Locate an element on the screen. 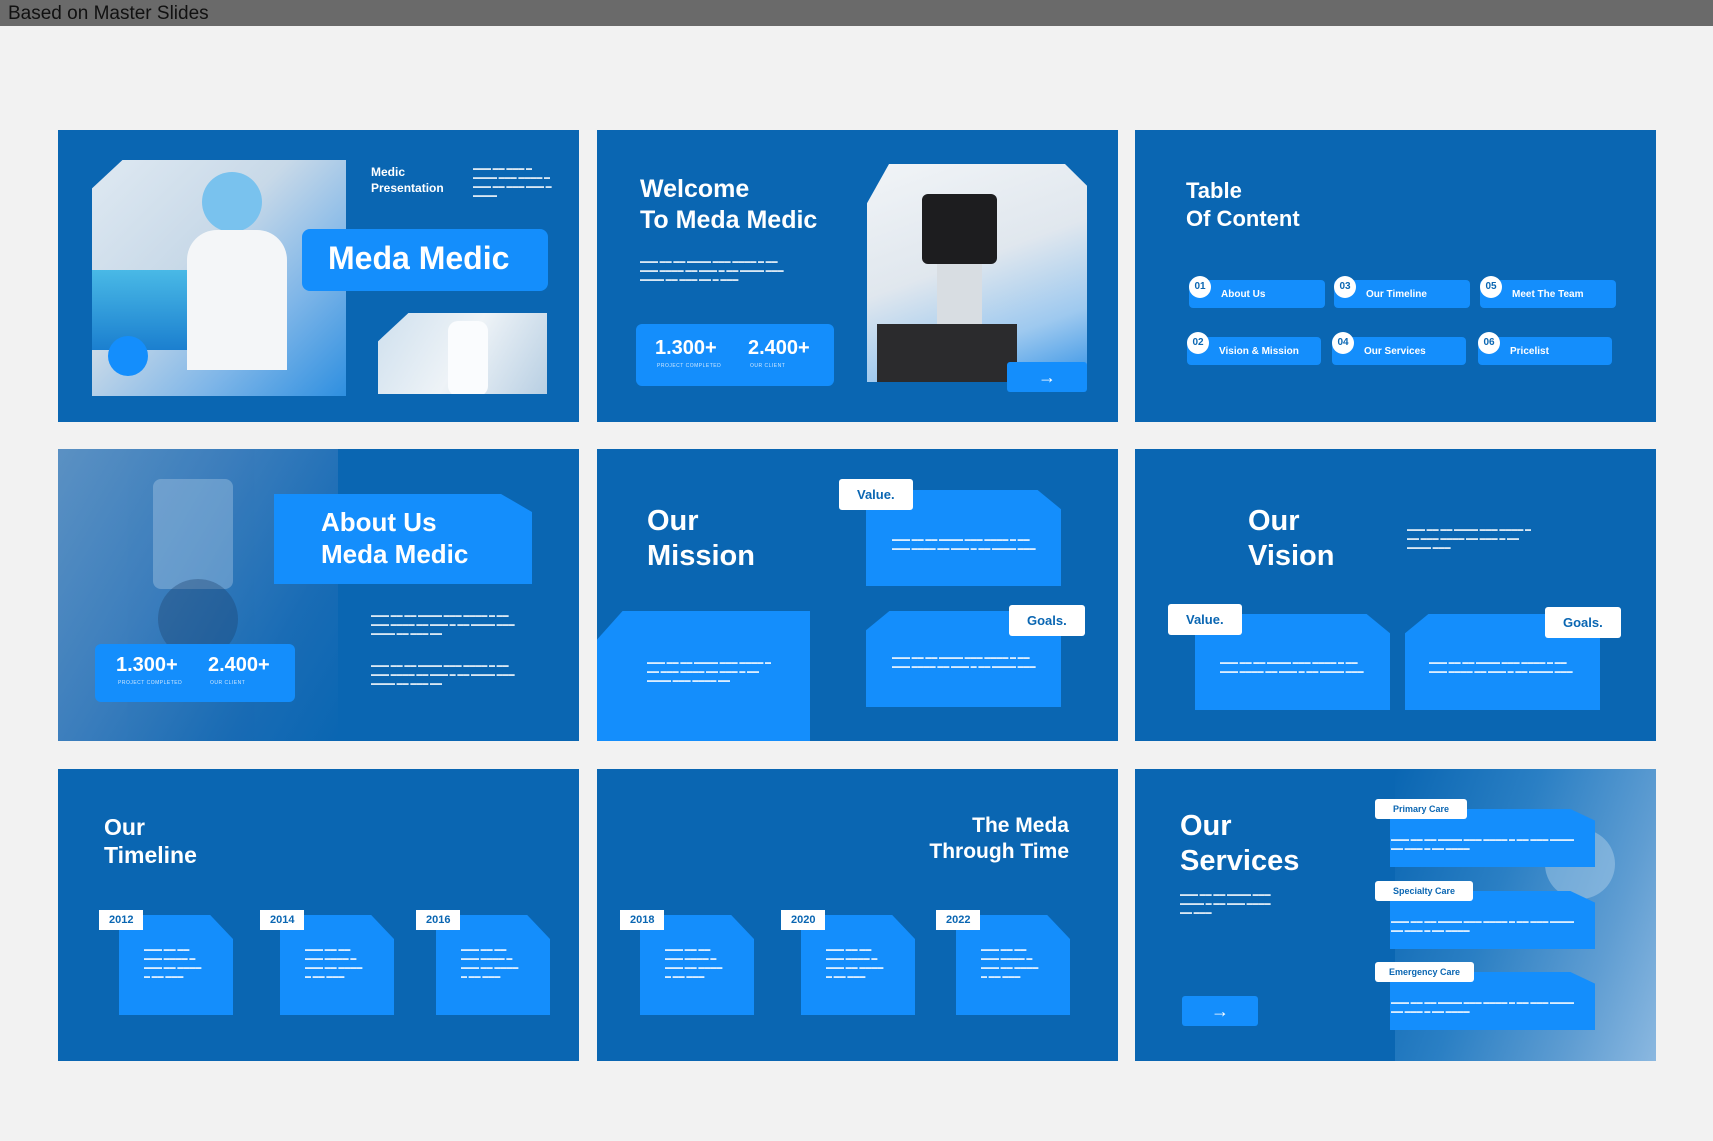 This screenshot has width=1713, height=1141. toc-number: 05 is located at coordinates (1491, 287).